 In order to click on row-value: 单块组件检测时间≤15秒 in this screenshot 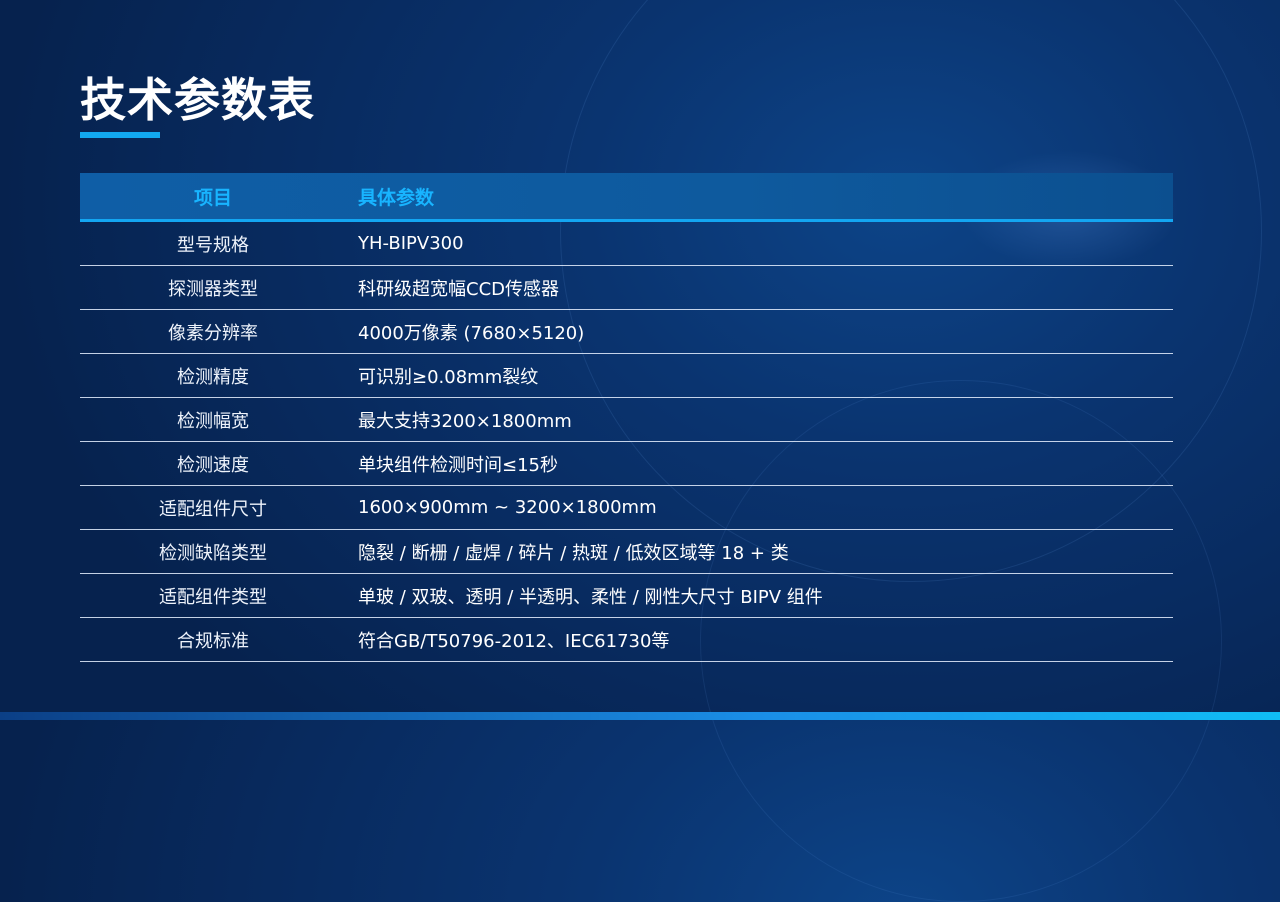, I will do `click(458, 465)`.